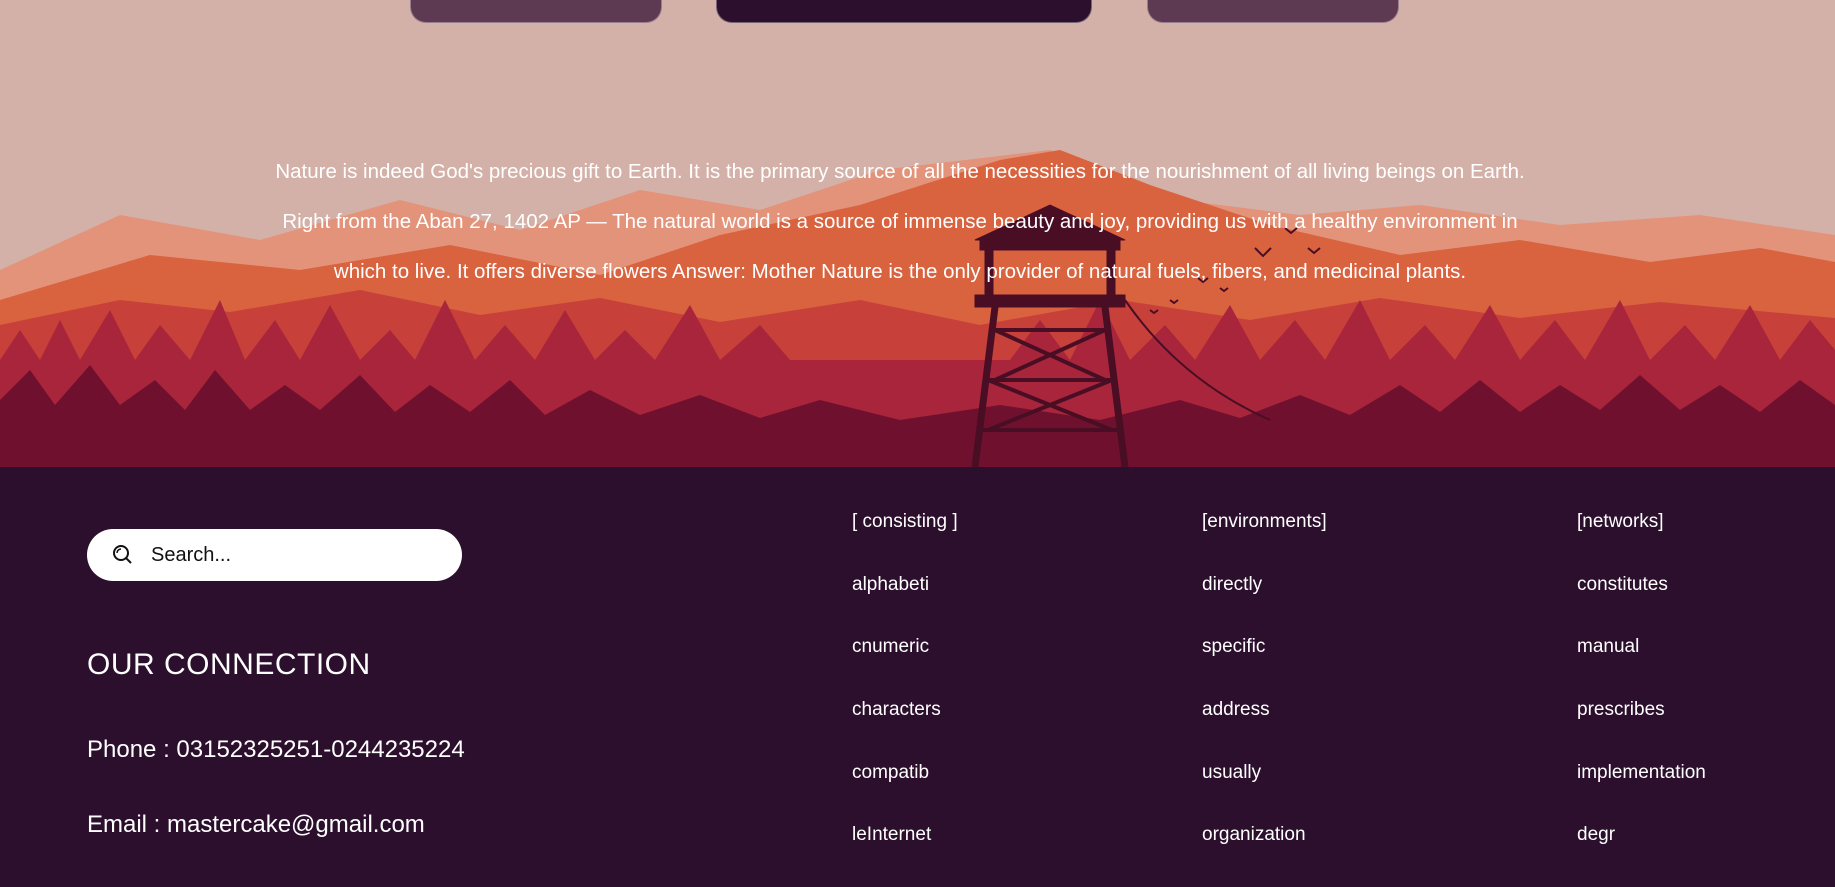  What do you see at coordinates (1641, 730) in the screenshot?
I see `footer-link: prescribes` at bounding box center [1641, 730].